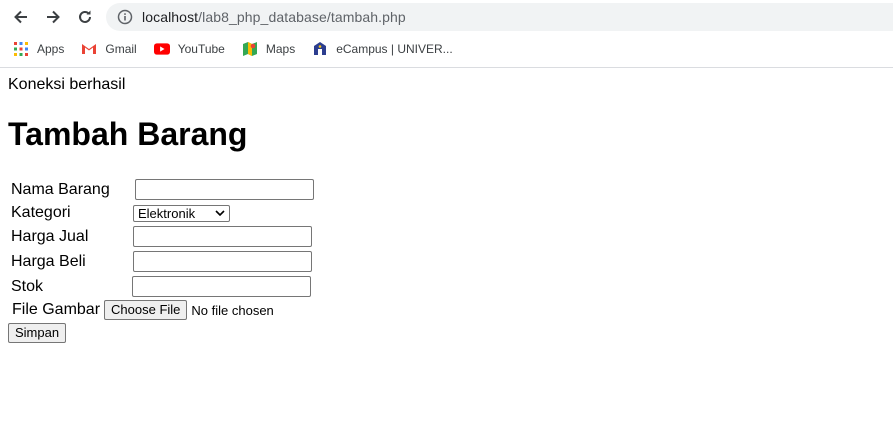  Describe the element at coordinates (146, 310) in the screenshot. I see `choose-file-button: Choose File` at that location.